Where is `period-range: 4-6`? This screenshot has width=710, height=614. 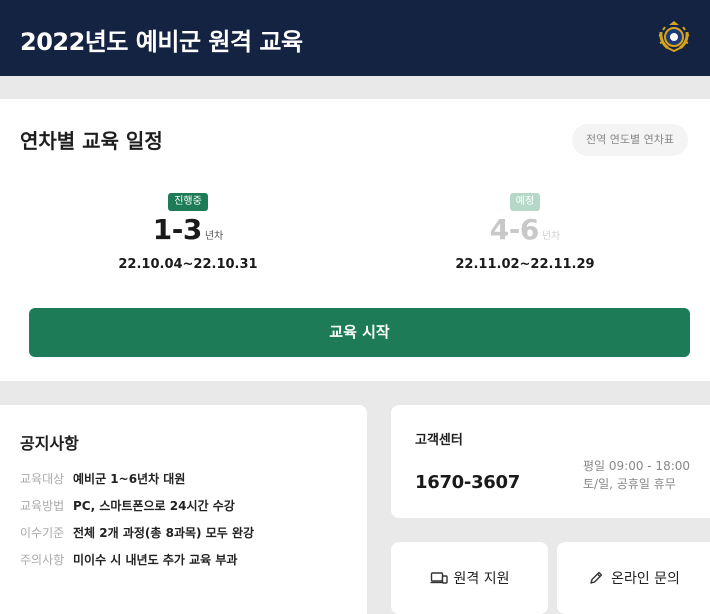
period-range: 4-6 is located at coordinates (514, 229).